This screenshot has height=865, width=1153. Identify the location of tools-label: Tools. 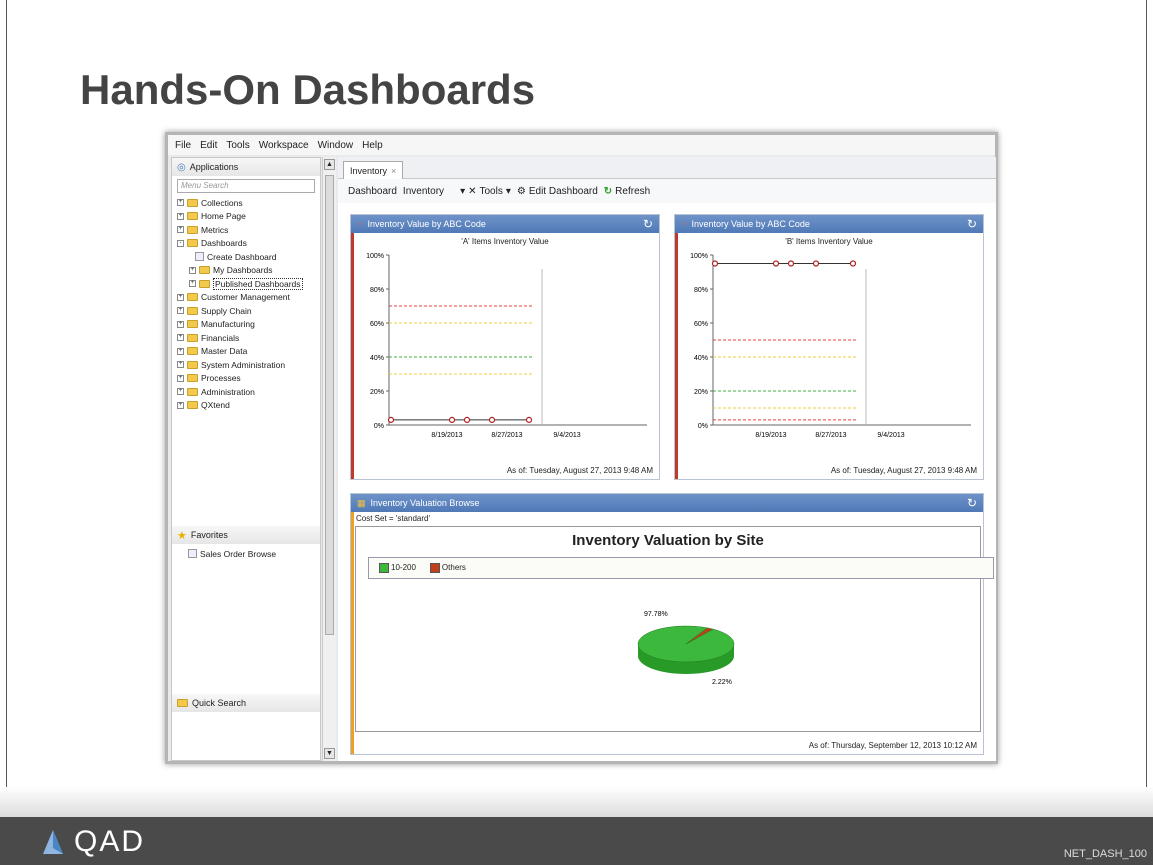
(491, 191).